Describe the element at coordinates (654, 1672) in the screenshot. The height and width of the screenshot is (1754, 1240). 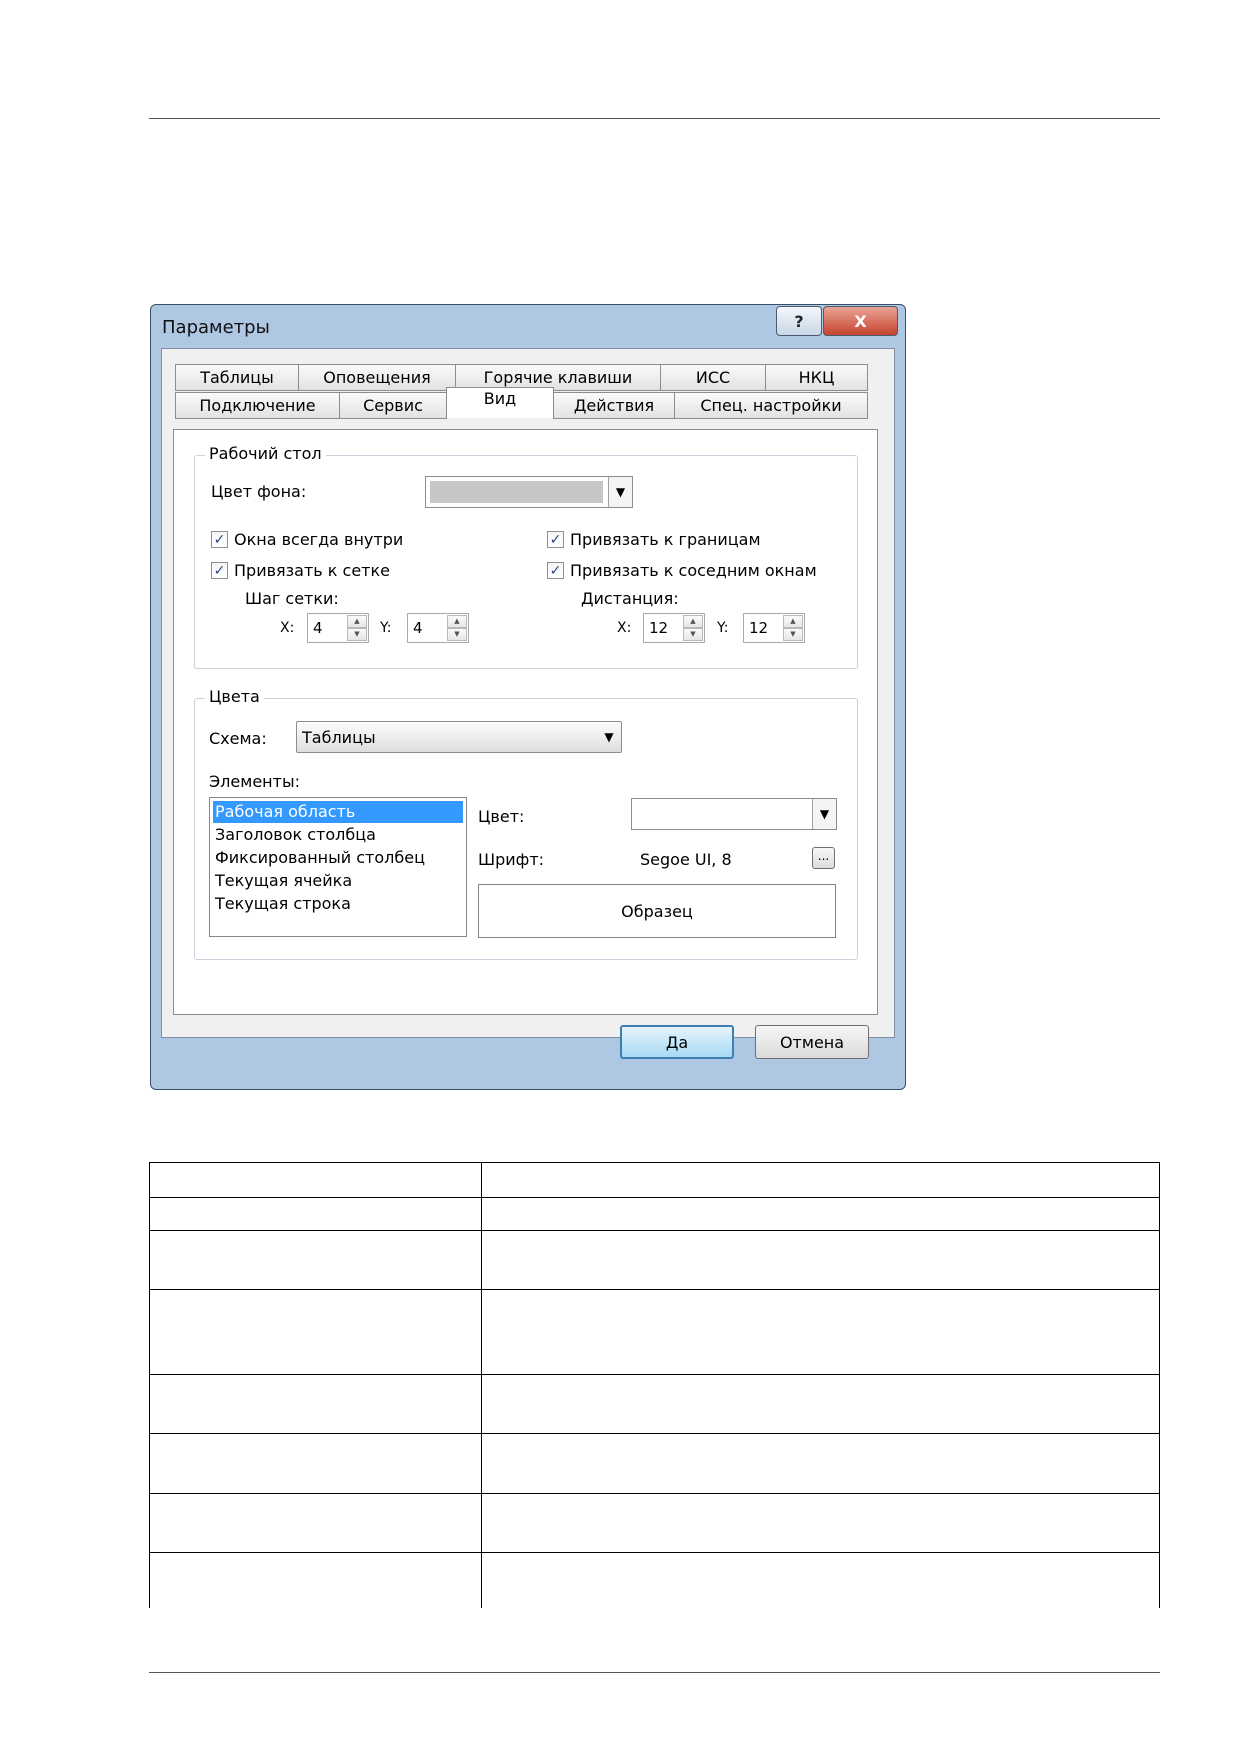
I see `page-footer-rule` at that location.